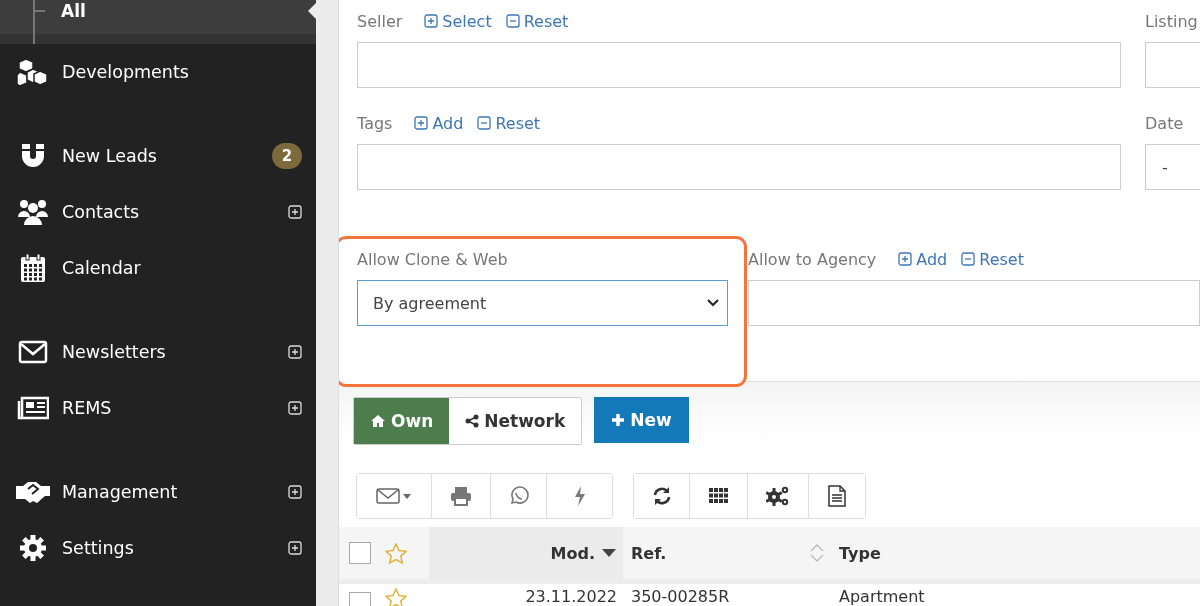  What do you see at coordinates (158, 268) in the screenshot?
I see `sidebar-item: Calendar` at bounding box center [158, 268].